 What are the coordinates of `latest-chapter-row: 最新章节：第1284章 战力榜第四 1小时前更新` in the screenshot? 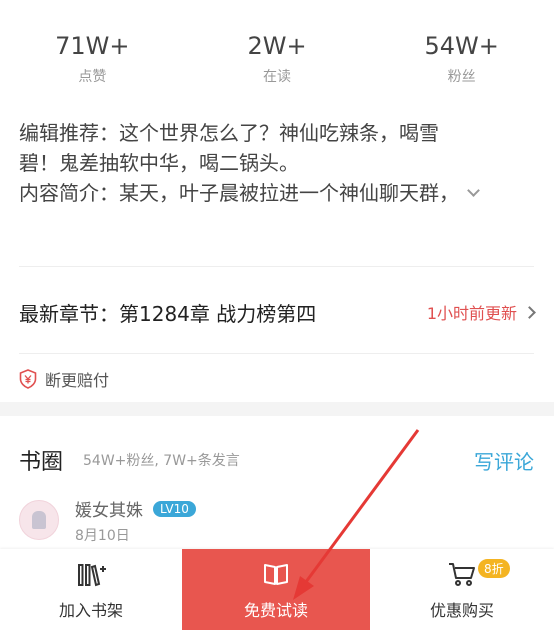 It's located at (277, 312).